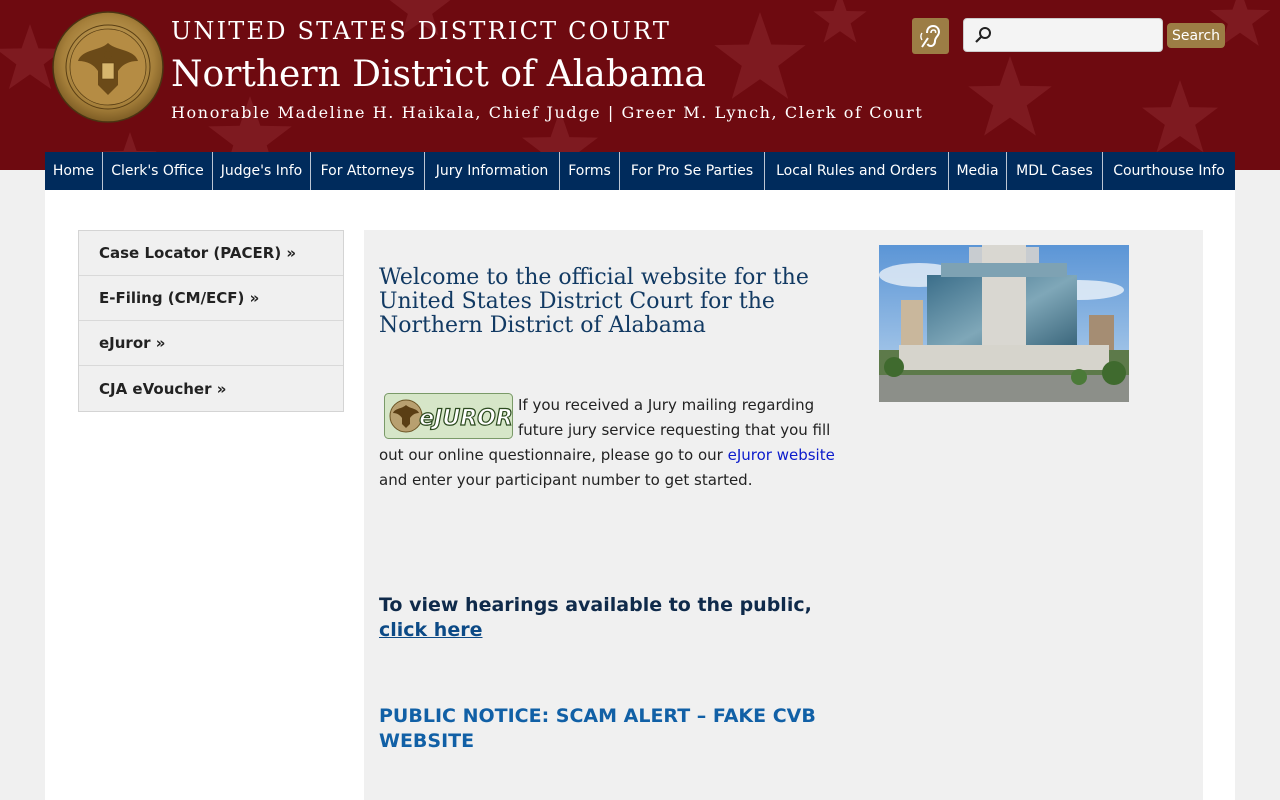  I want to click on hearing-accessibility-icon, so click(929, 36).